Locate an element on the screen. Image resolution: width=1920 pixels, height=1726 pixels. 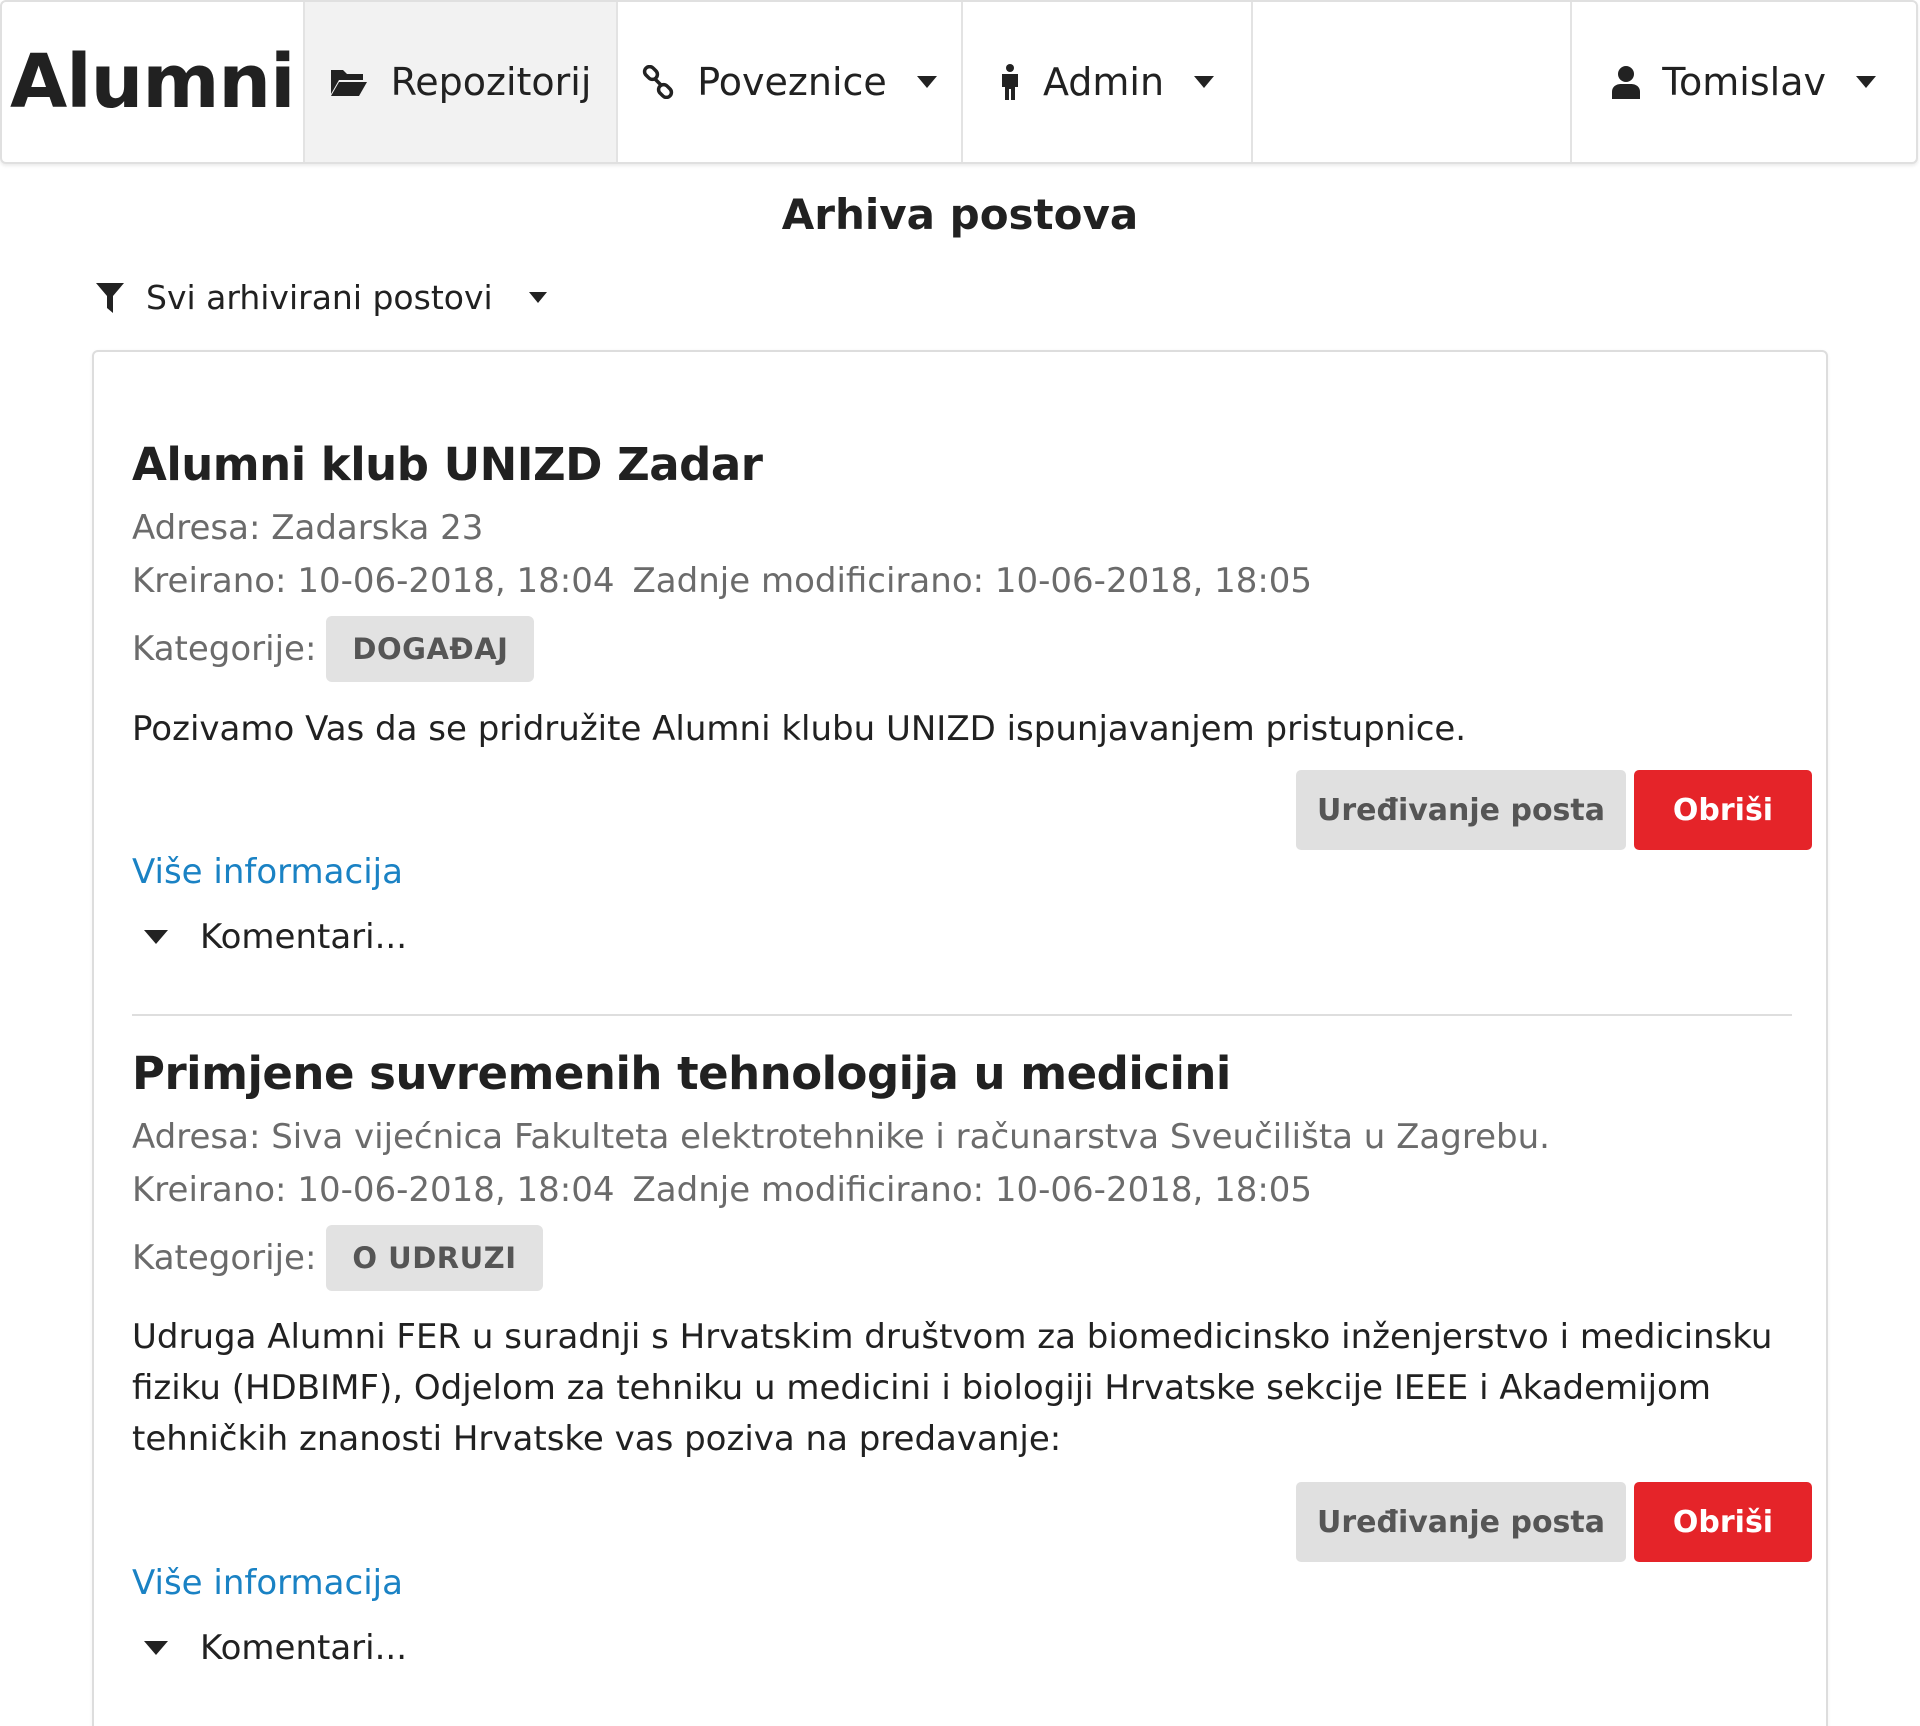
page-title: Arhiva postova is located at coordinates (960, 214).